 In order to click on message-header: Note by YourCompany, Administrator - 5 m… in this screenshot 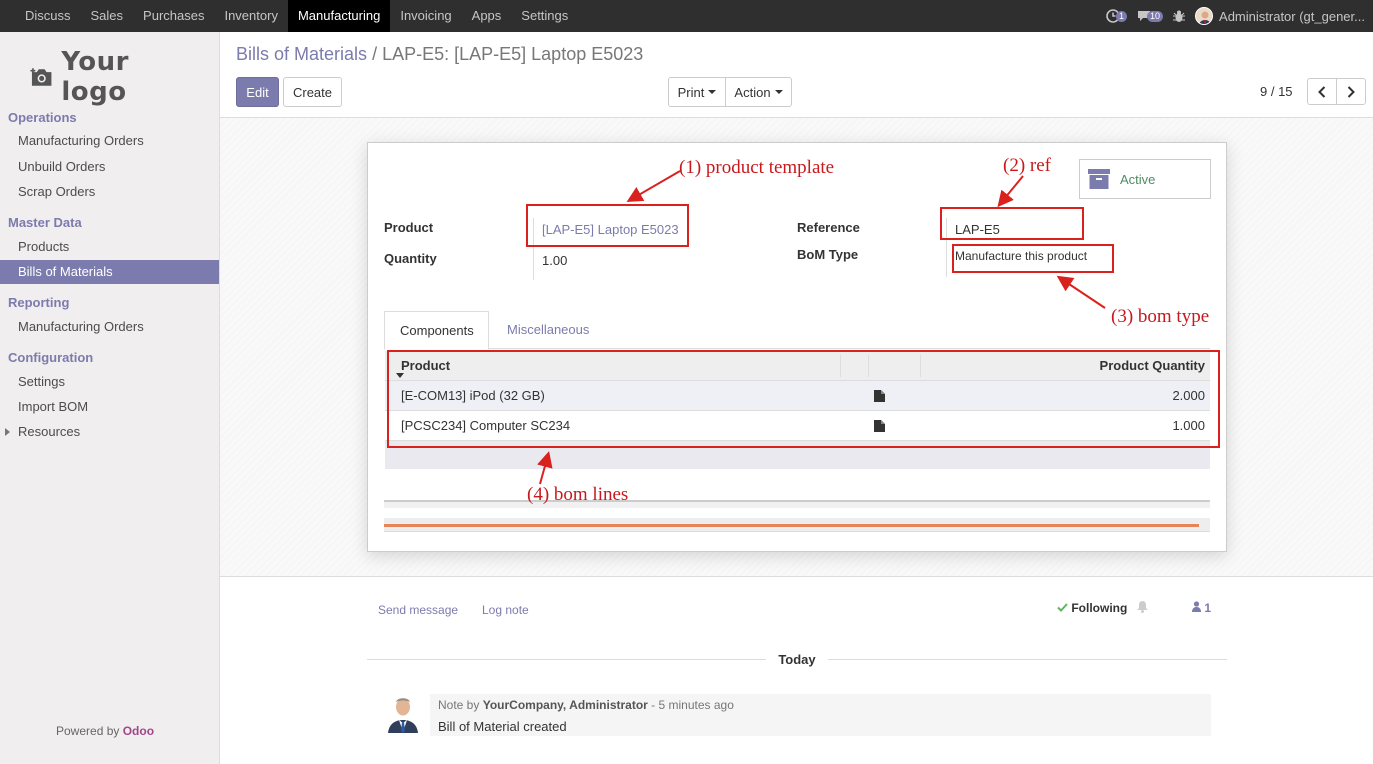, I will do `click(586, 705)`.